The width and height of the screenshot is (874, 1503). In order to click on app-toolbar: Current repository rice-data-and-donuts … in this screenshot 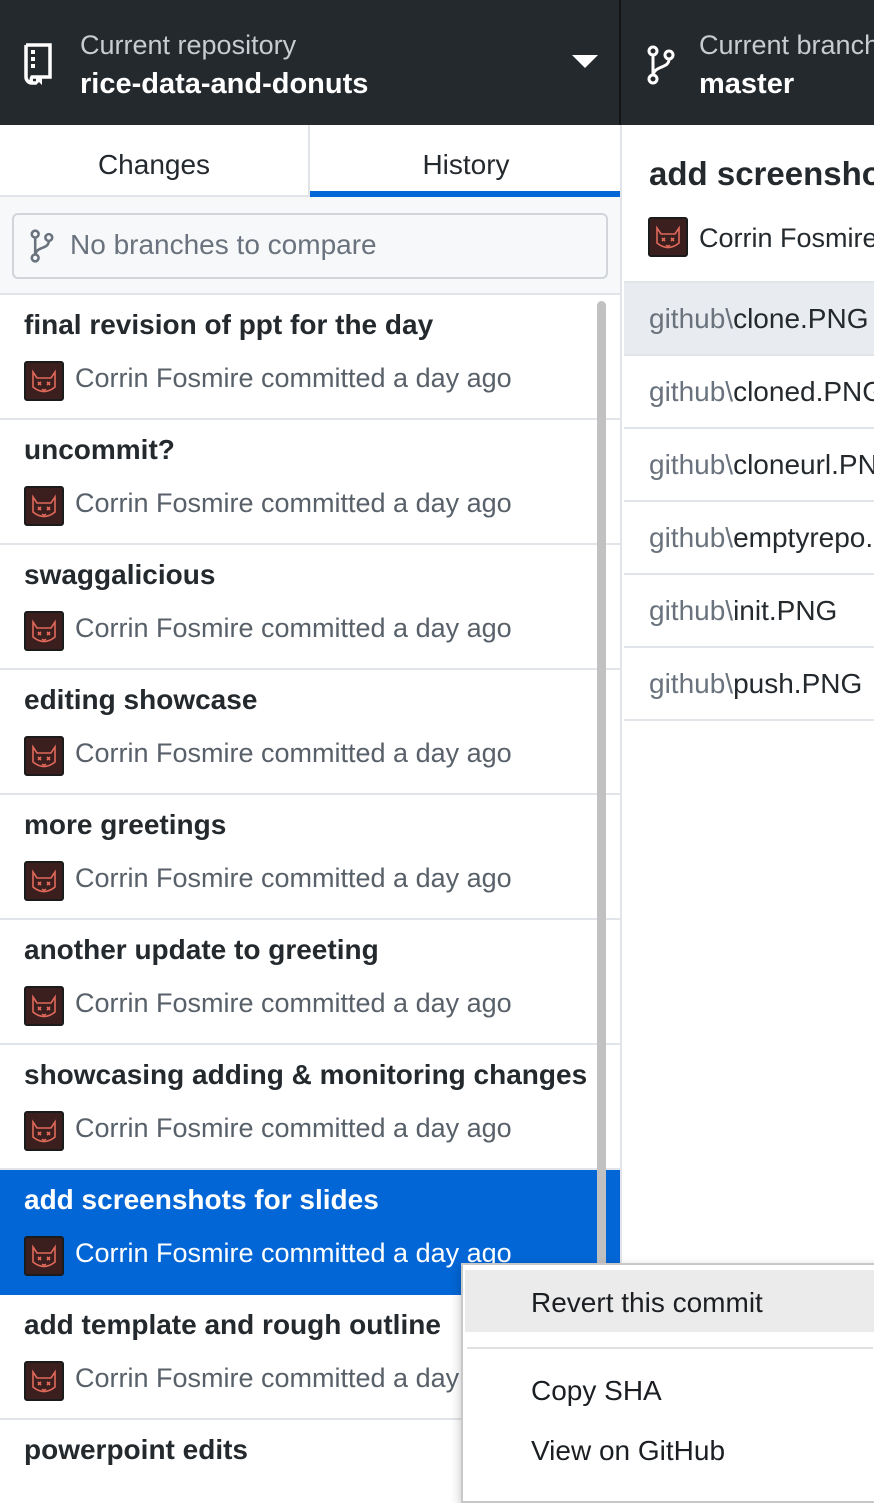, I will do `click(437, 62)`.